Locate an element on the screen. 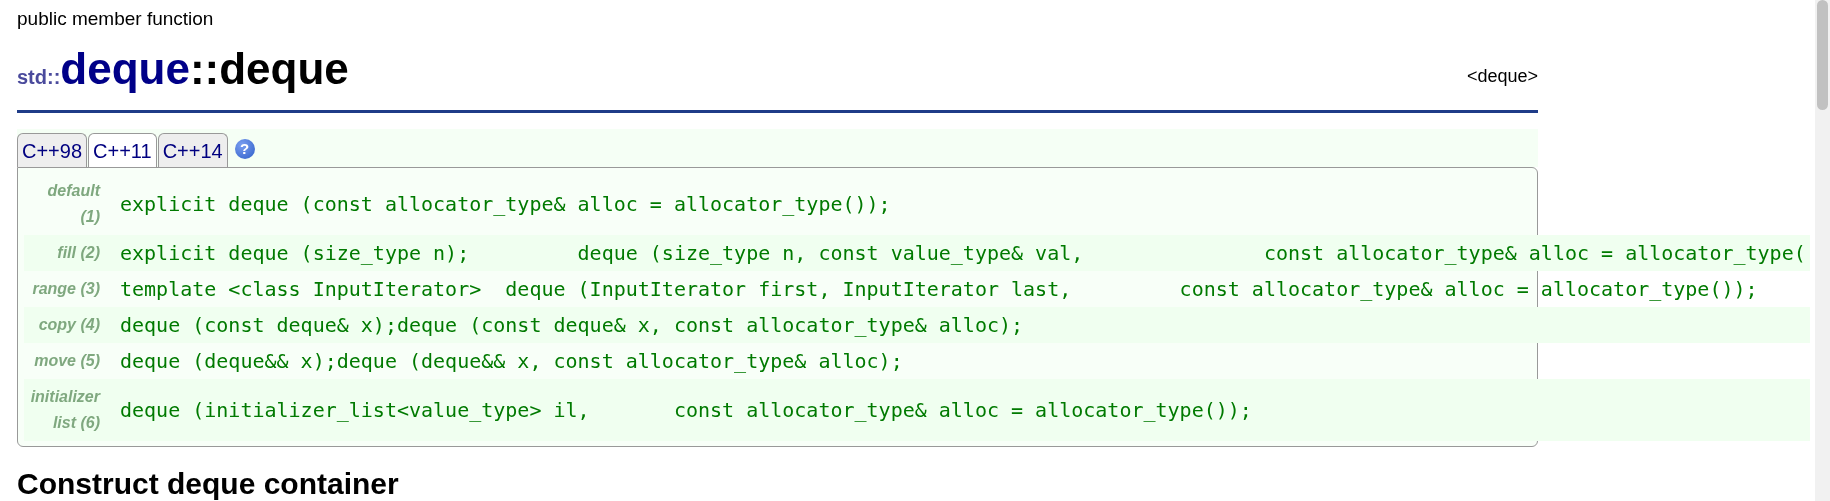  scrollbar is located at coordinates (1822, 250).